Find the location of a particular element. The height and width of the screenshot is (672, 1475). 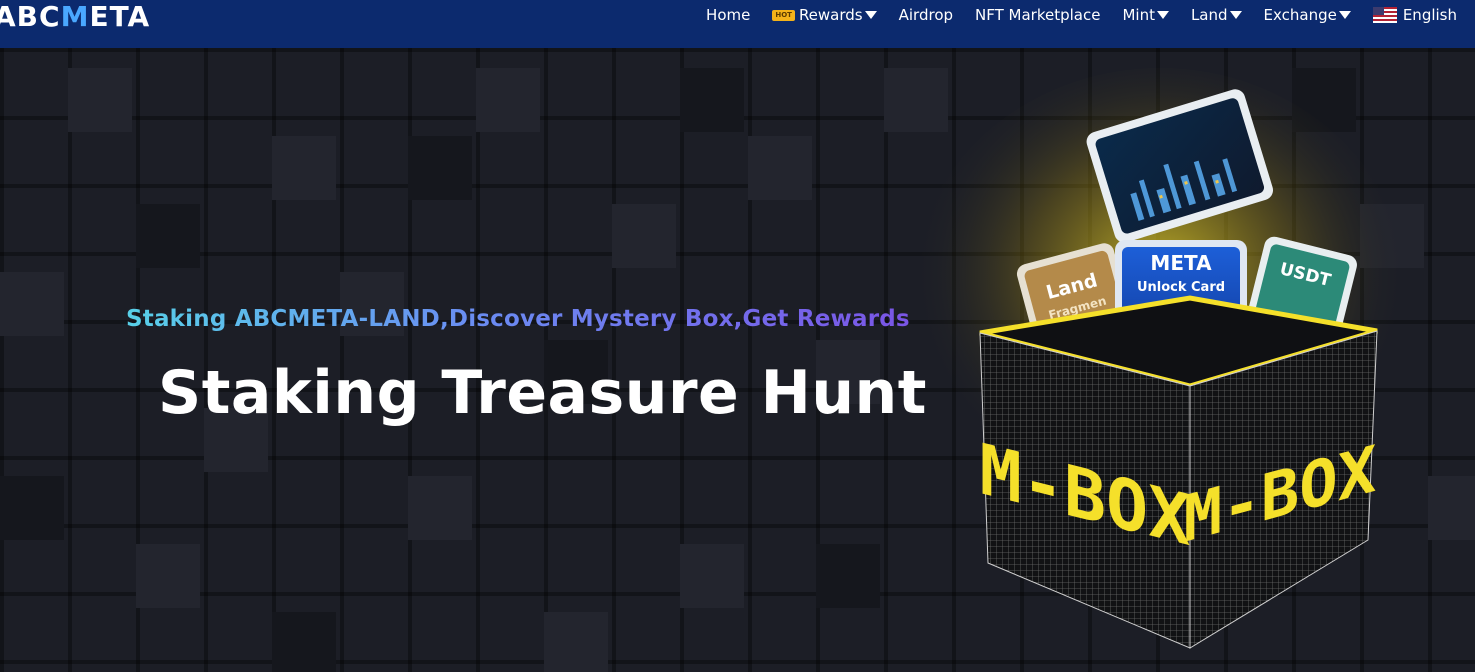

abcmeta-logo: ABC M ETA is located at coordinates (75, 17).